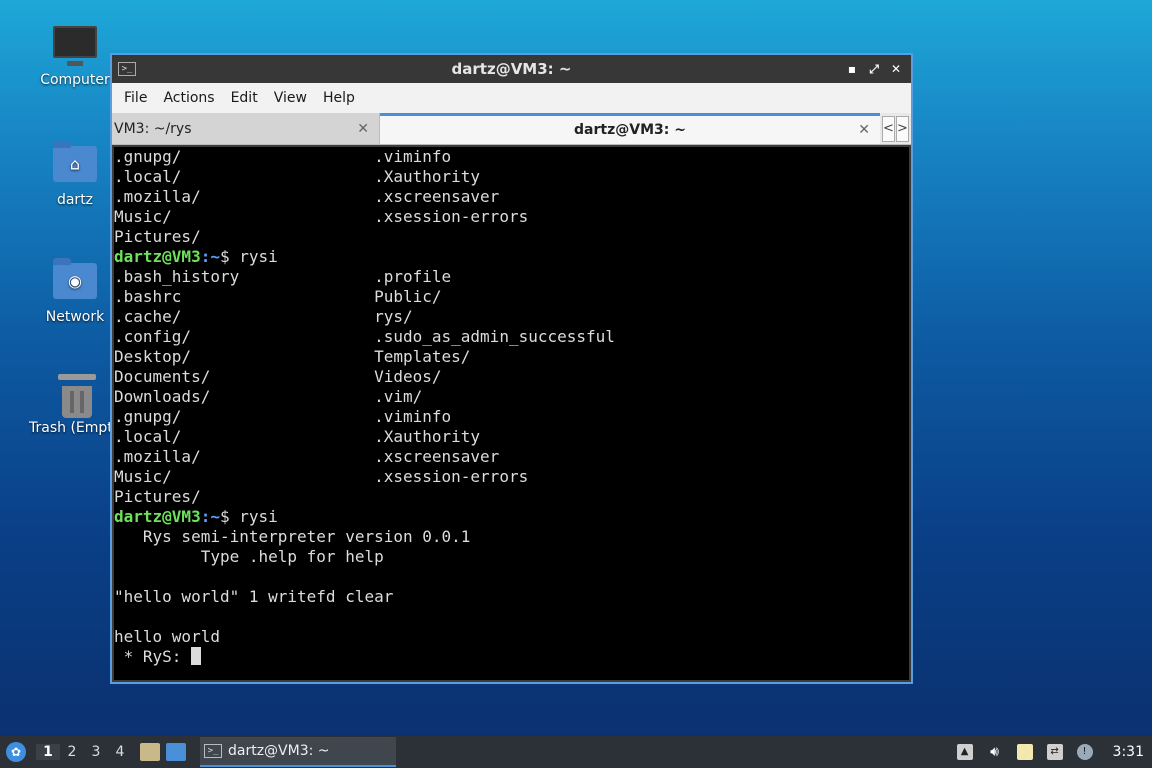 Image resolution: width=1152 pixels, height=768 pixels. I want to click on terminal-line: .config/ .sudo_as_admin_successful, so click(364, 336).